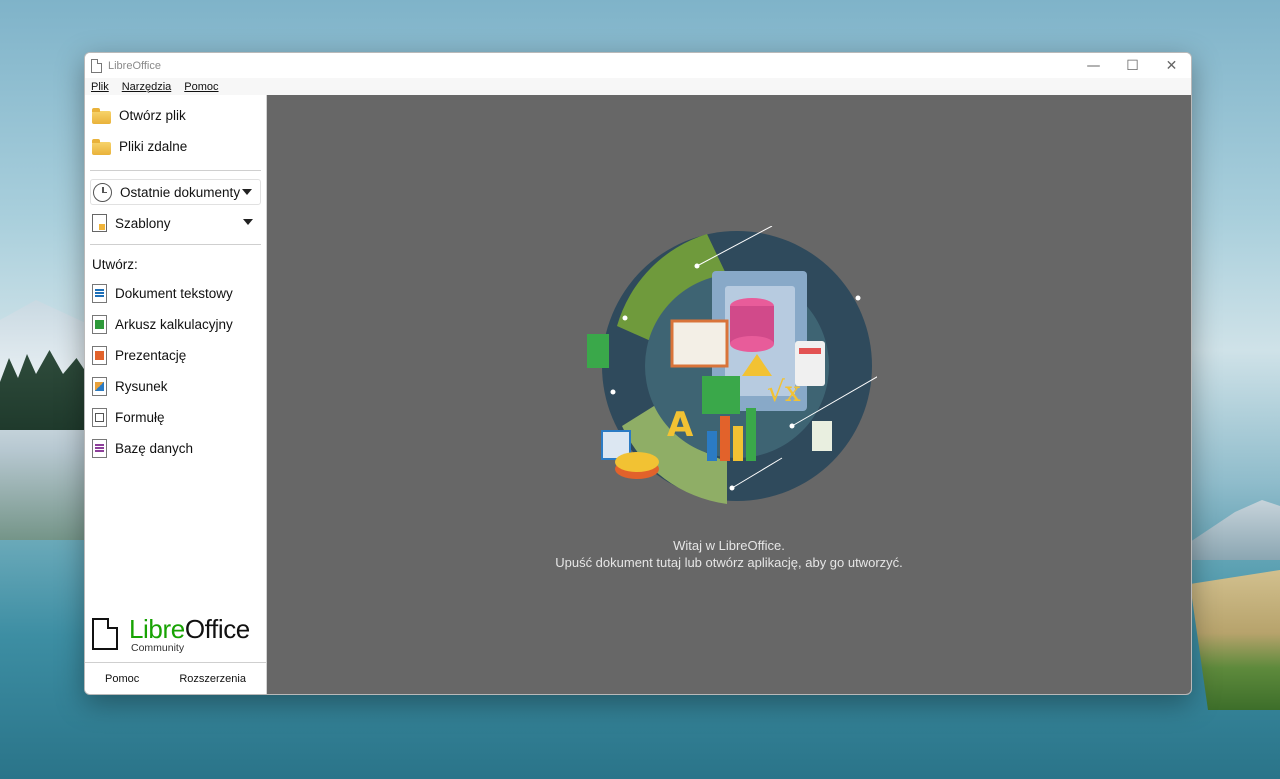 The height and width of the screenshot is (779, 1280). Describe the element at coordinates (140, 417) in the screenshot. I see `create-item-label: Formułę` at that location.